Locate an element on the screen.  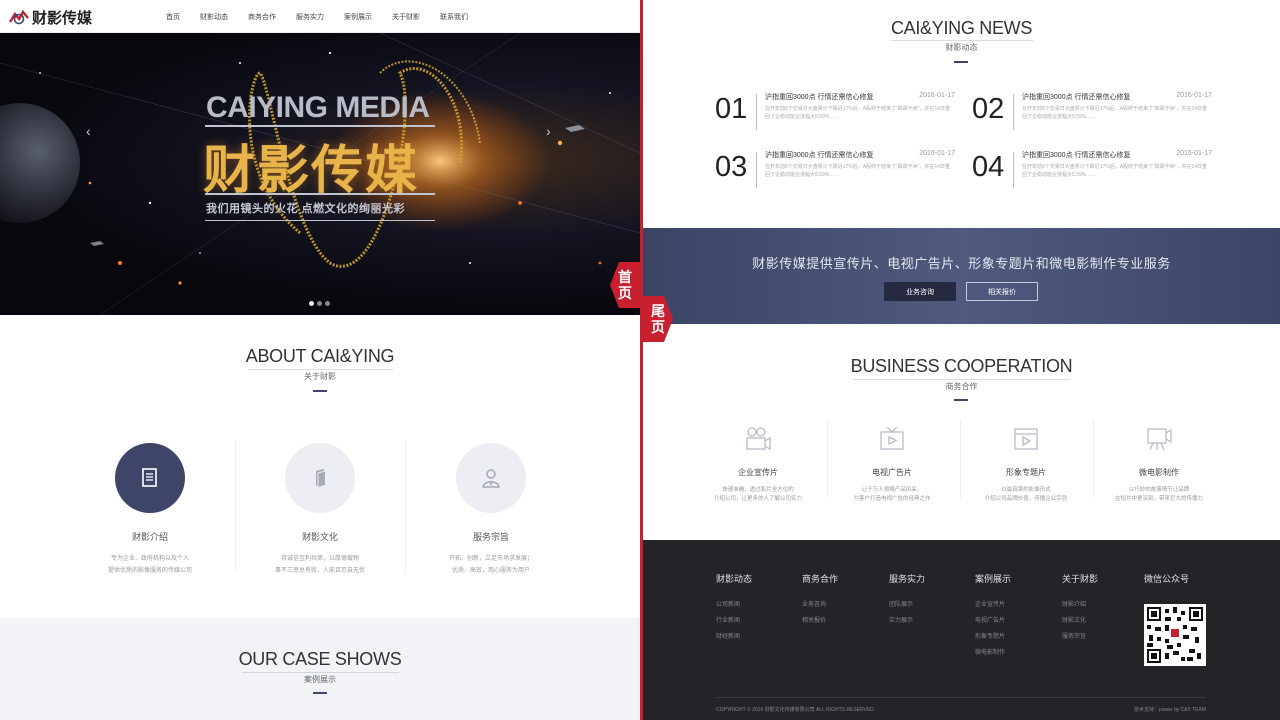
consult-button: 业务咨询 is located at coordinates (920, 291).